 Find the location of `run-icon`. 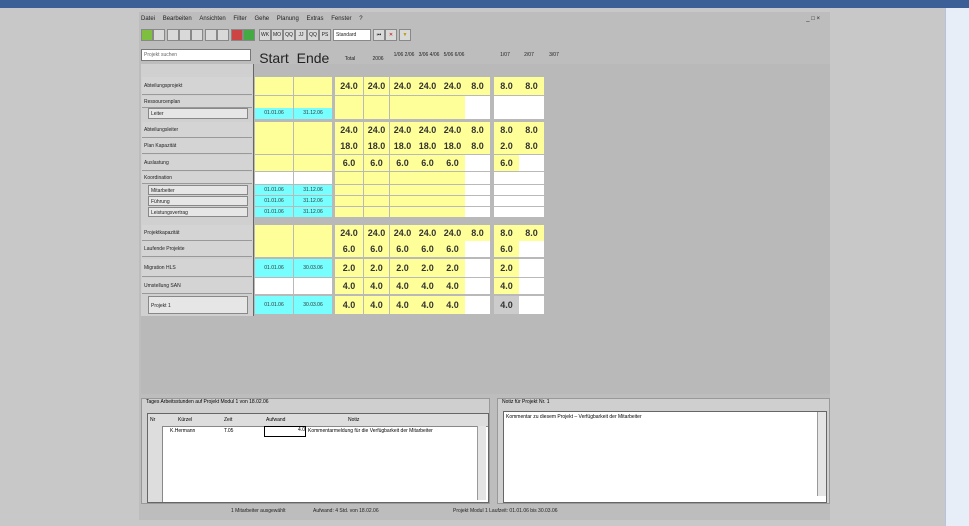

run-icon is located at coordinates (249, 35).